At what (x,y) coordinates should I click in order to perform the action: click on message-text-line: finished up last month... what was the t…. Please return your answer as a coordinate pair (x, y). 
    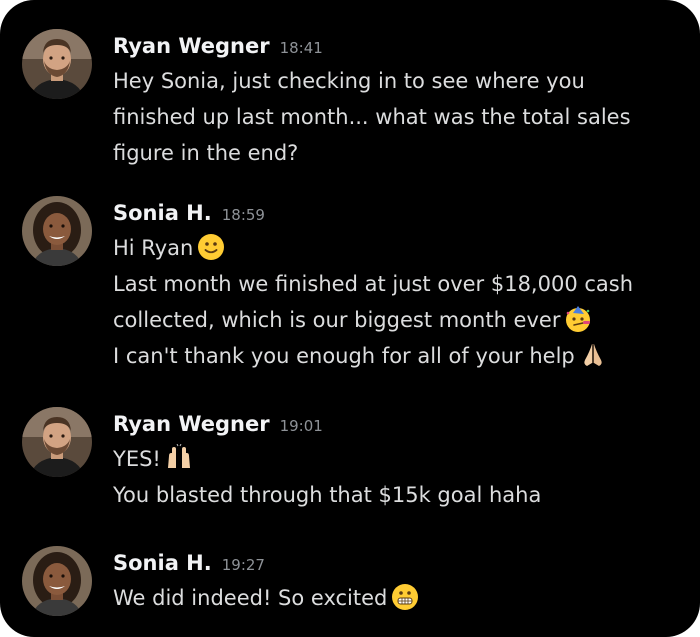
    Looking at the image, I should click on (372, 117).